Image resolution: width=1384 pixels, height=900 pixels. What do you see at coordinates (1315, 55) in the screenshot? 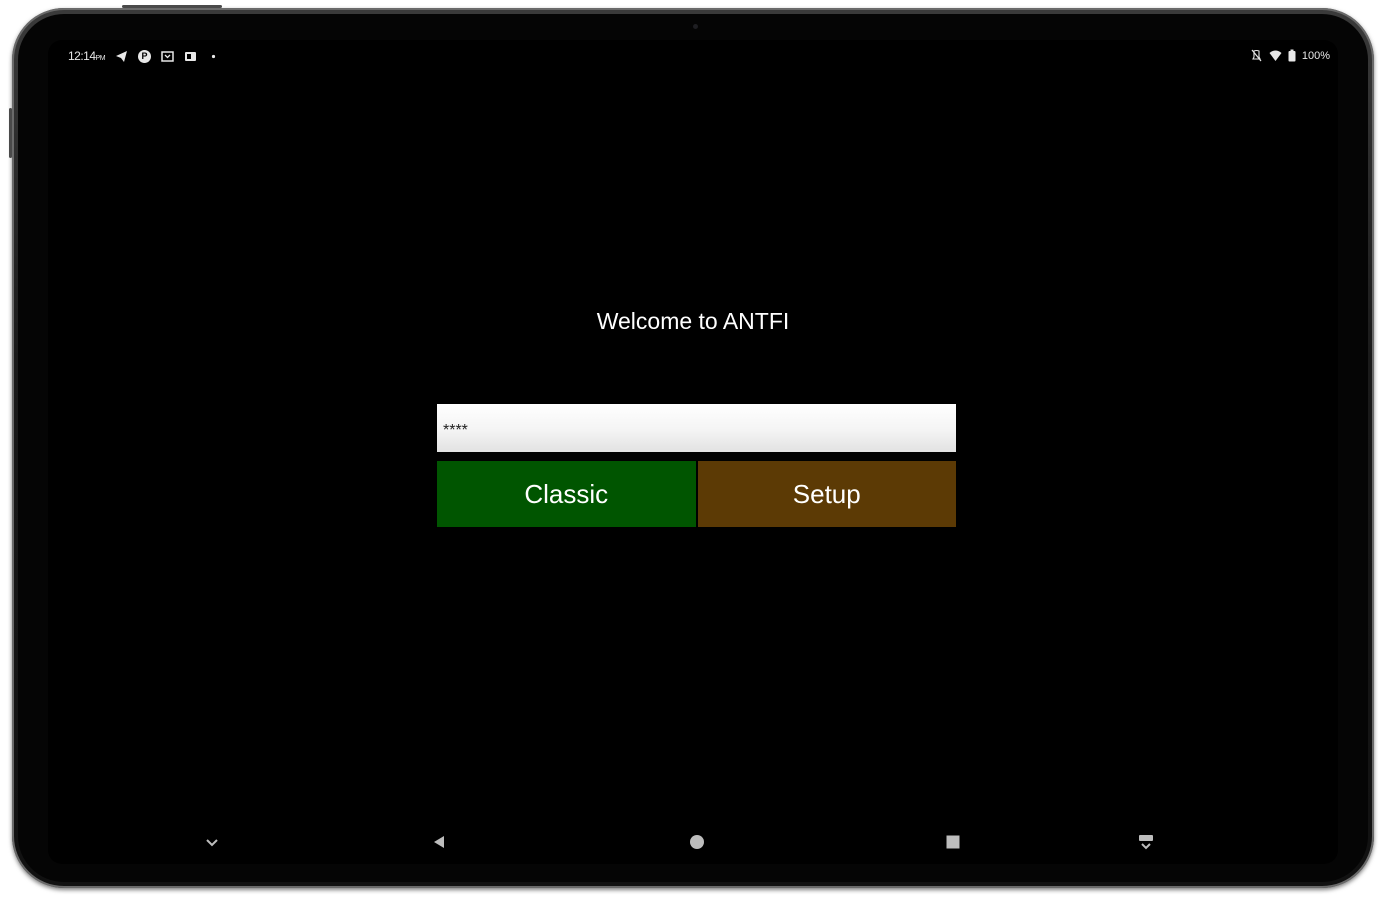
I see `battery-percentage: 100%` at bounding box center [1315, 55].